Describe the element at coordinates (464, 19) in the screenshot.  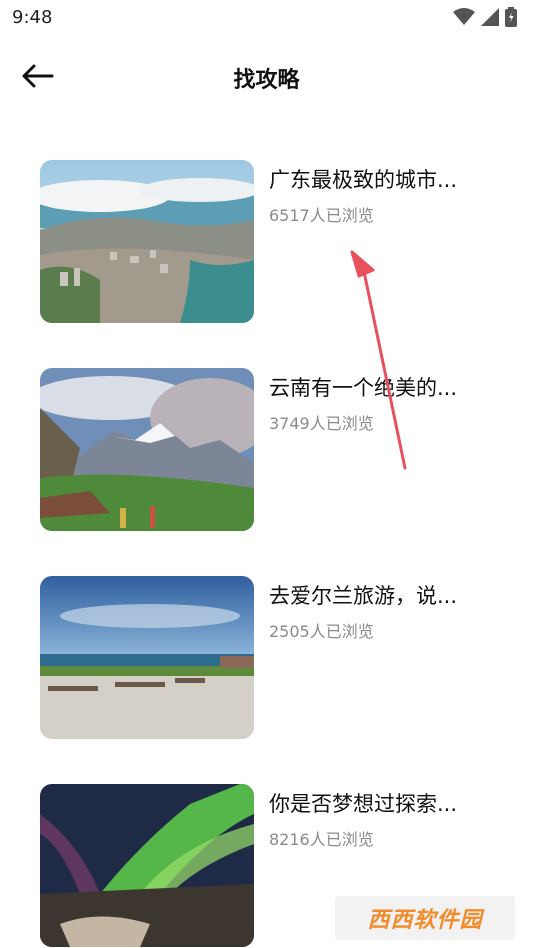
I see `wifi-icon` at that location.